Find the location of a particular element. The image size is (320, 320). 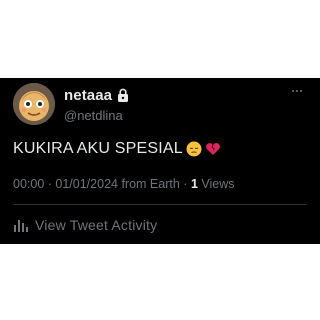

views-label: Views is located at coordinates (218, 184).